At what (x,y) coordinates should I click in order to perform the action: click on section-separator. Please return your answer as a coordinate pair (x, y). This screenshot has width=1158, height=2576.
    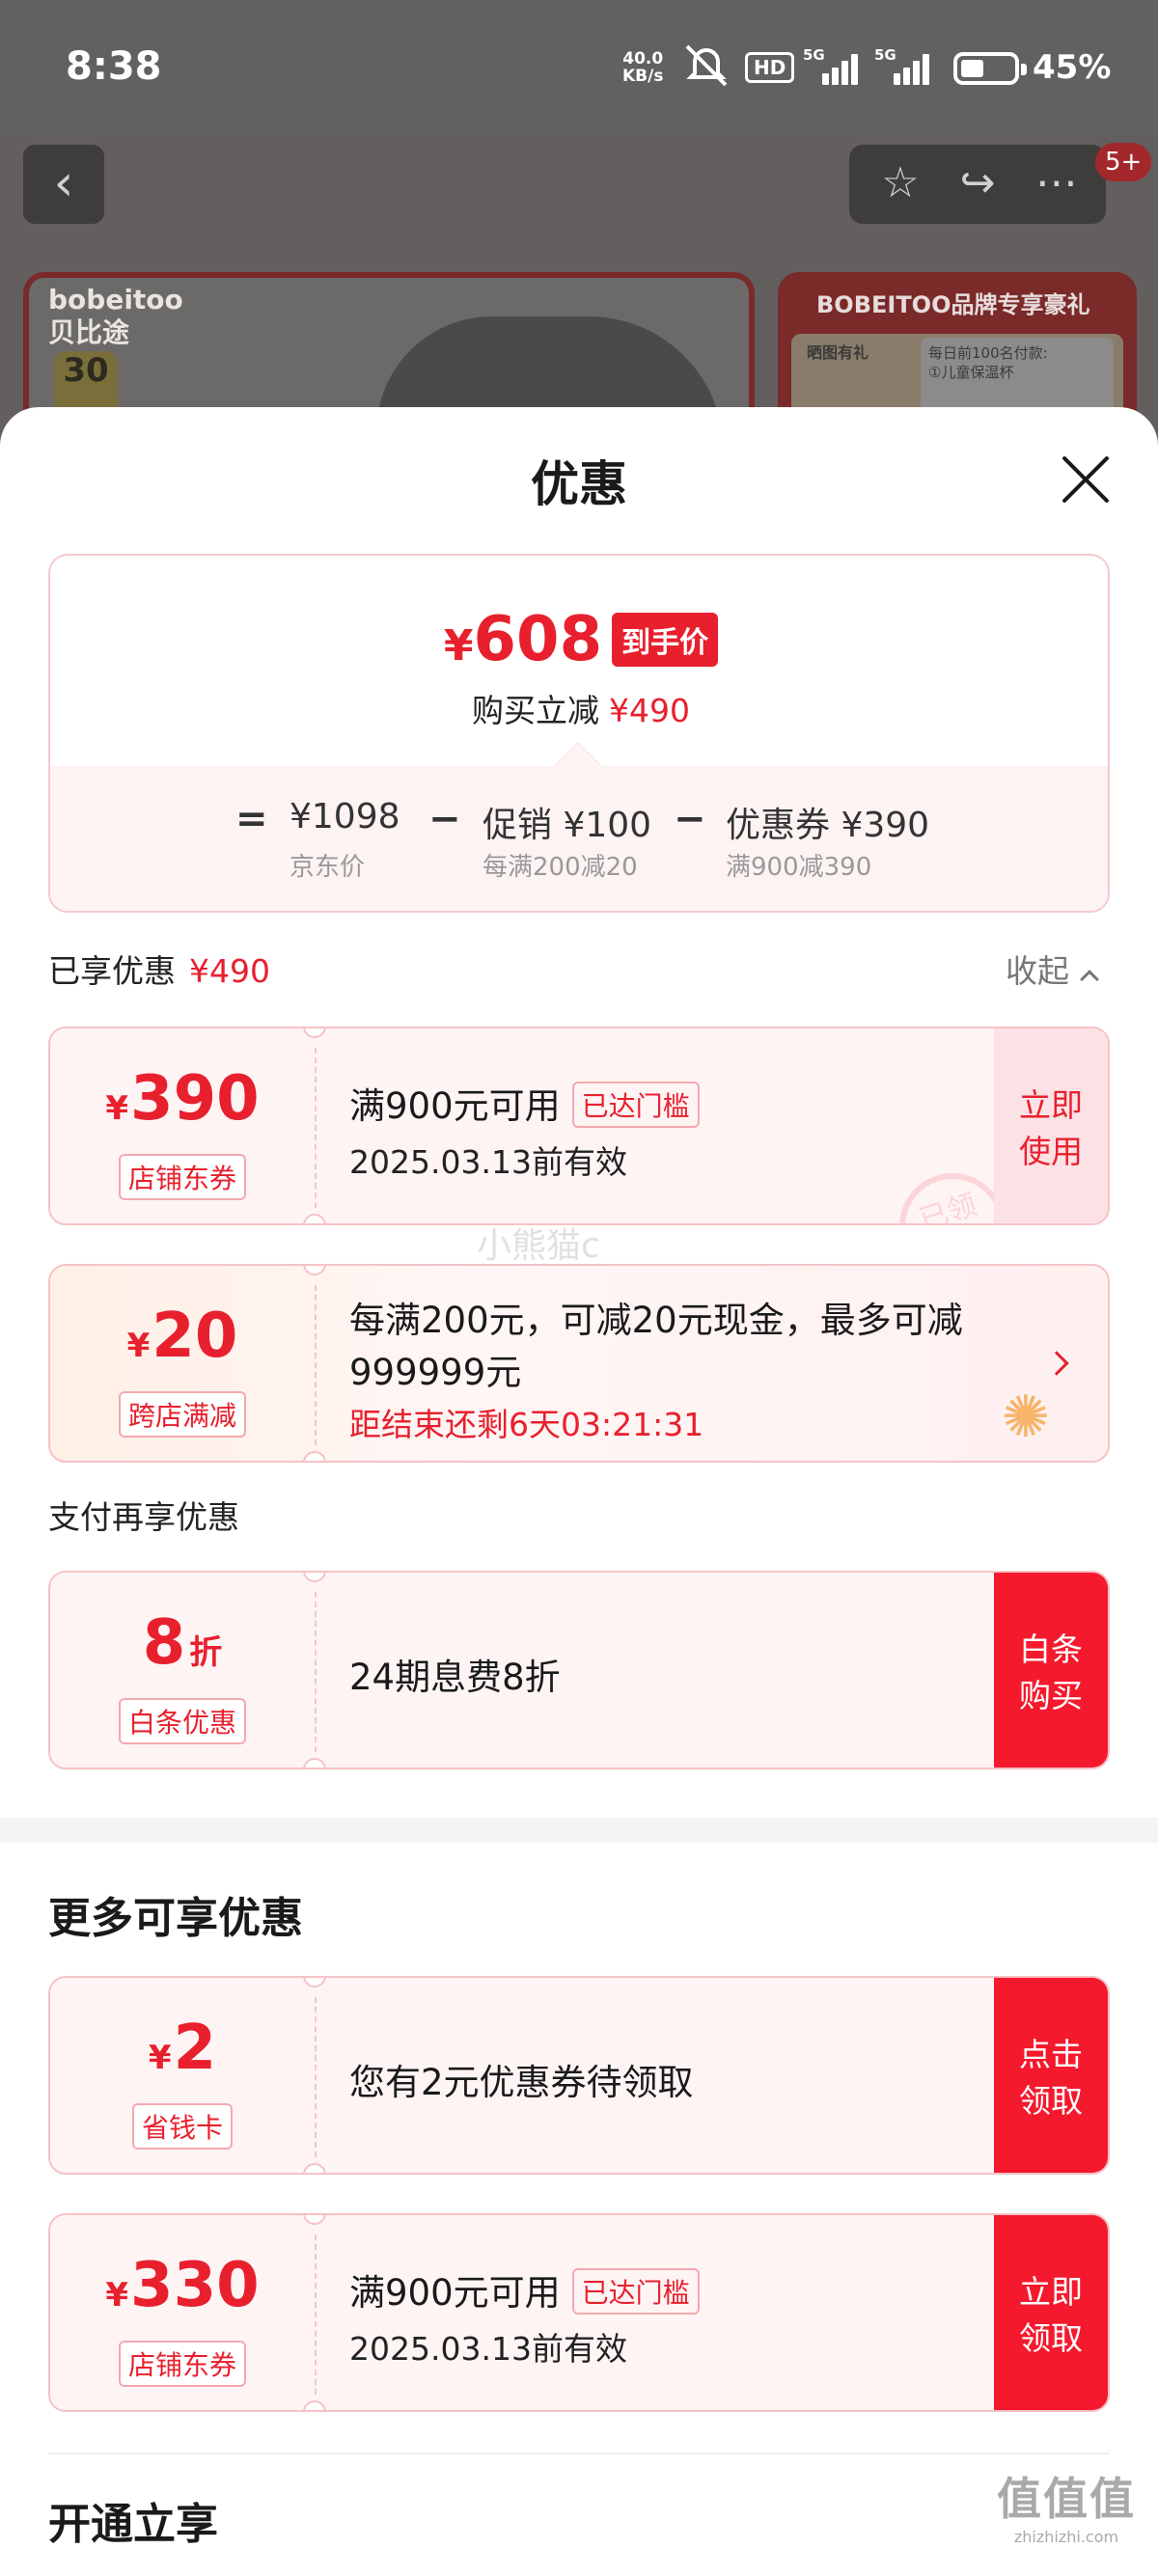
    Looking at the image, I should click on (579, 1830).